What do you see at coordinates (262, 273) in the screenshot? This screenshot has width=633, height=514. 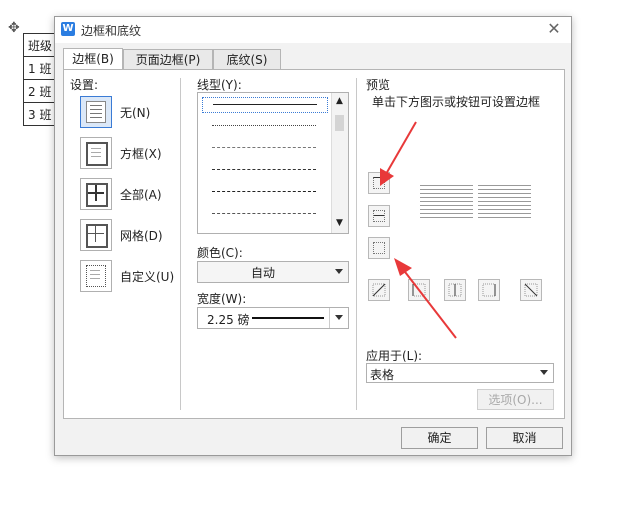 I see `color-value: 自动` at bounding box center [262, 273].